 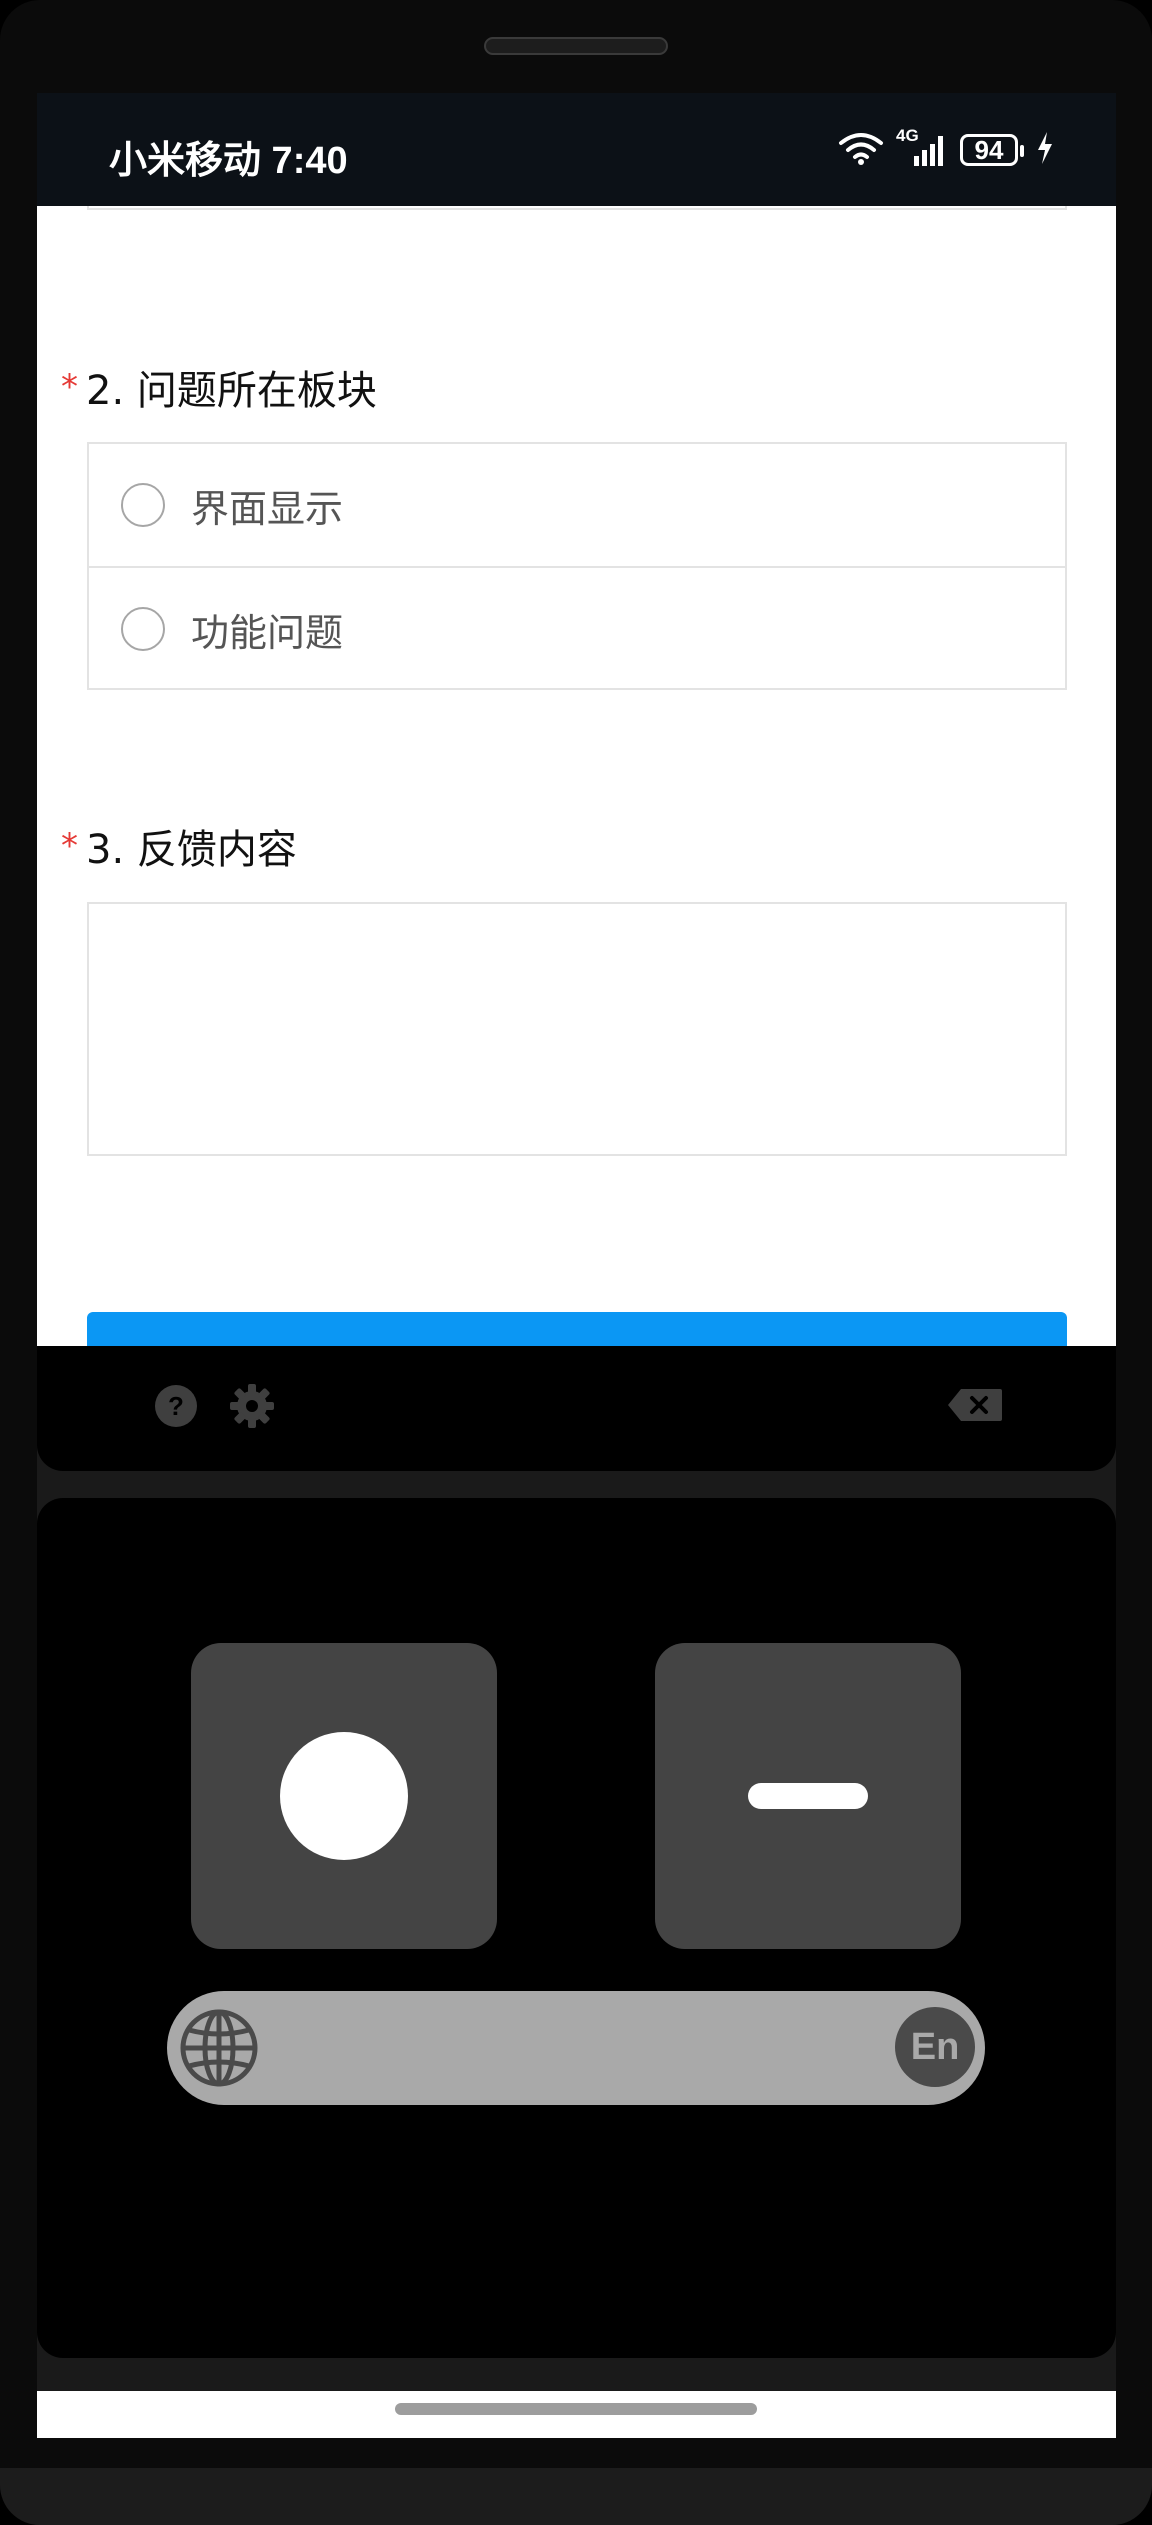 I want to click on battery-level: 94, so click(x=989, y=149).